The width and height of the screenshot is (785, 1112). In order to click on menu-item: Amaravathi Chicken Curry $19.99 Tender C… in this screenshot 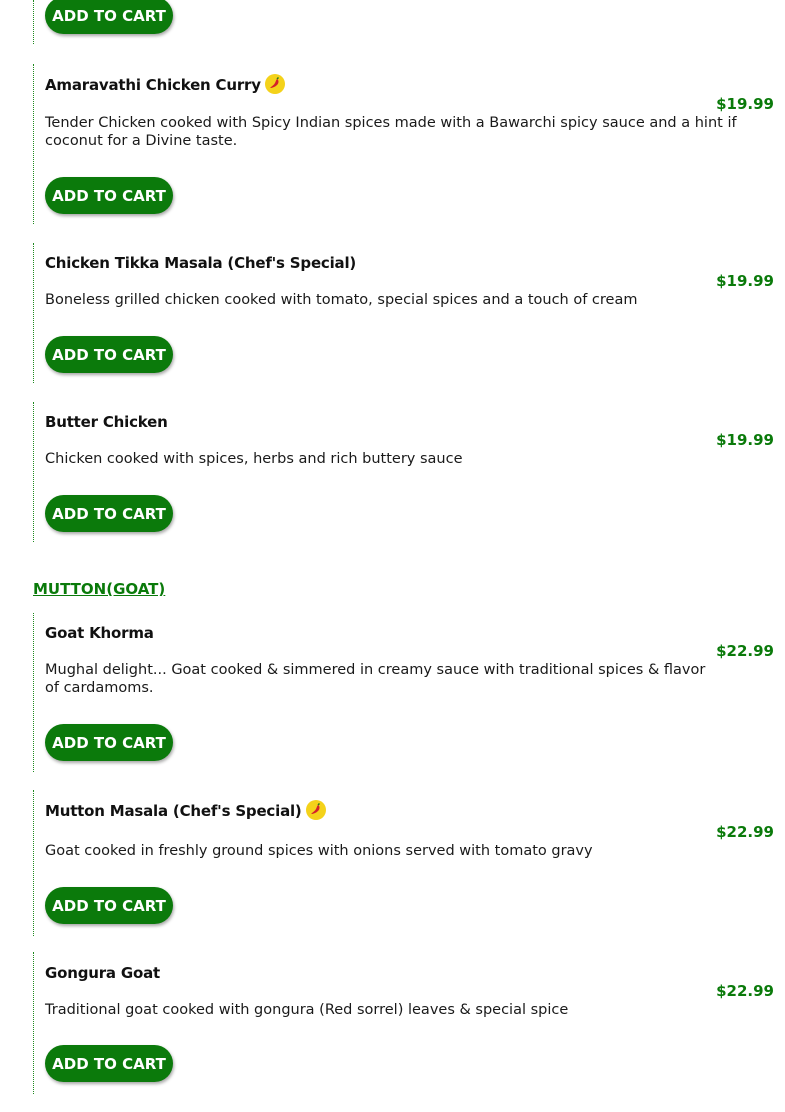, I will do `click(409, 144)`.